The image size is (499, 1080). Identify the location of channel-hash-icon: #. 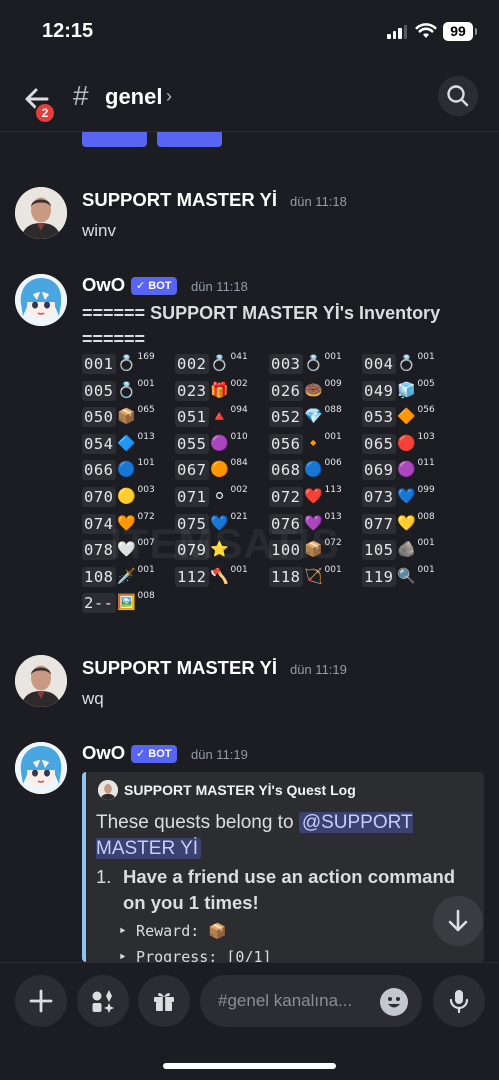
(81, 95).